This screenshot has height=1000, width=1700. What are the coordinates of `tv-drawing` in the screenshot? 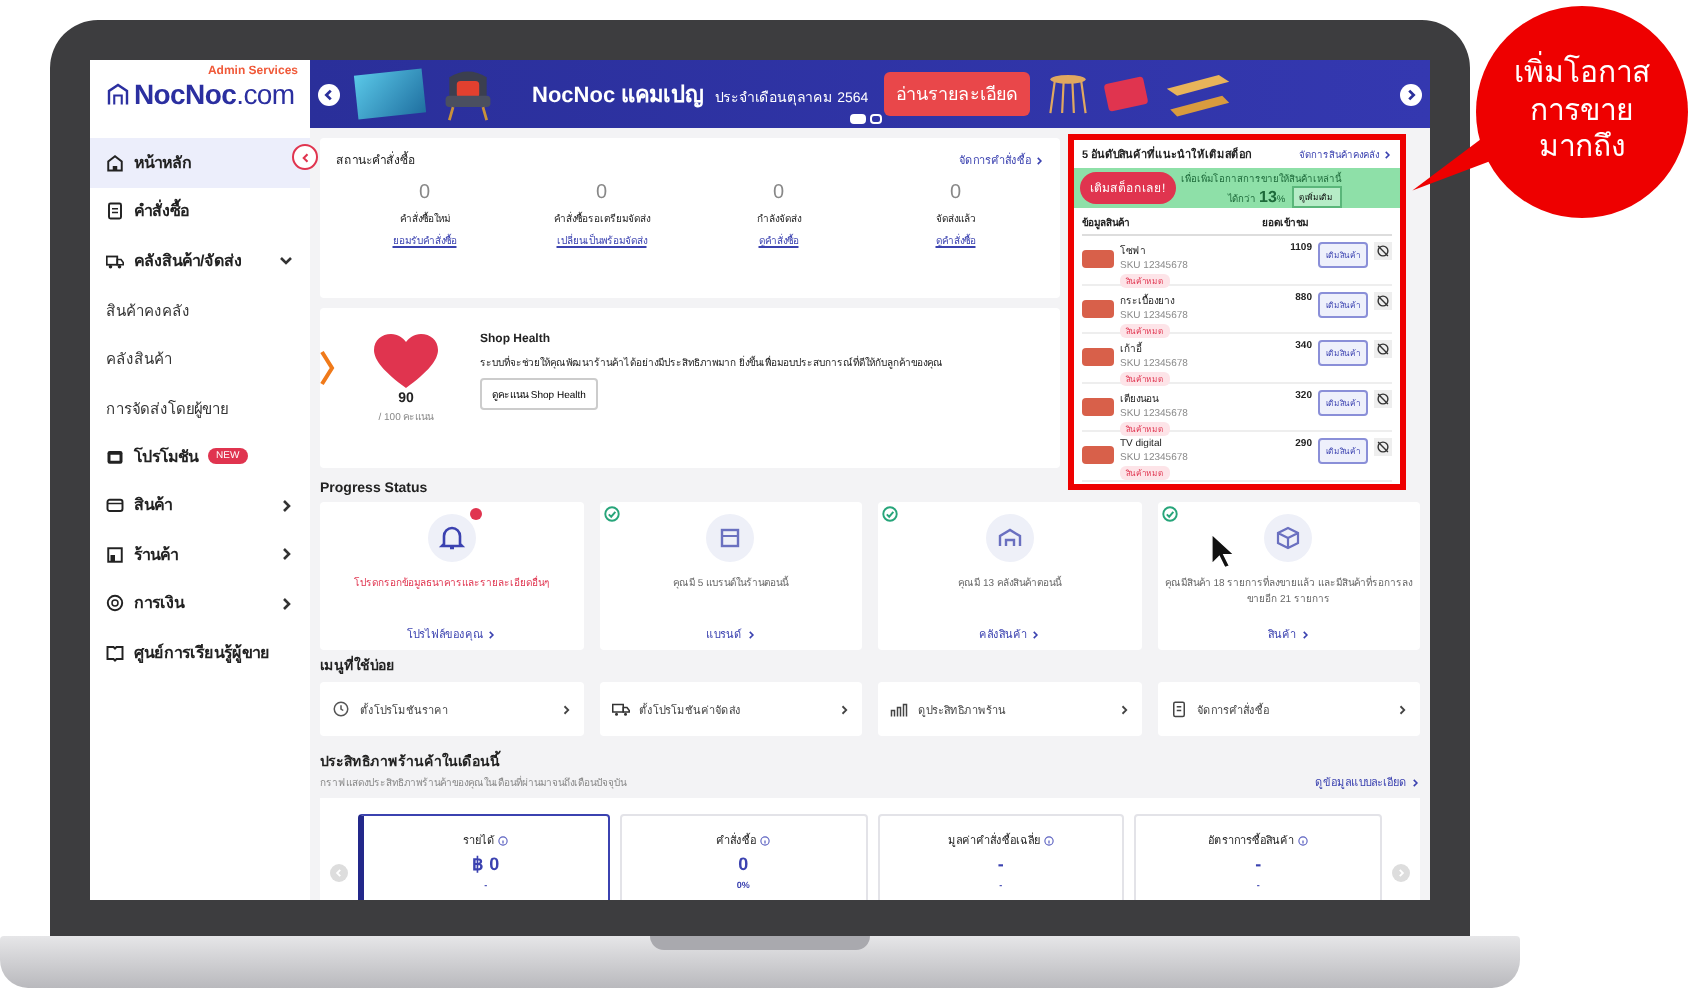 It's located at (390, 94).